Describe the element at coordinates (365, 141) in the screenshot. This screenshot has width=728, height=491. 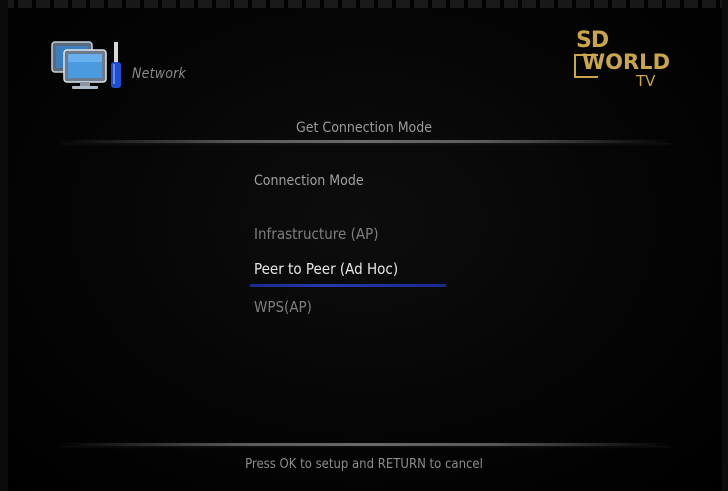
I see `title-divider` at that location.